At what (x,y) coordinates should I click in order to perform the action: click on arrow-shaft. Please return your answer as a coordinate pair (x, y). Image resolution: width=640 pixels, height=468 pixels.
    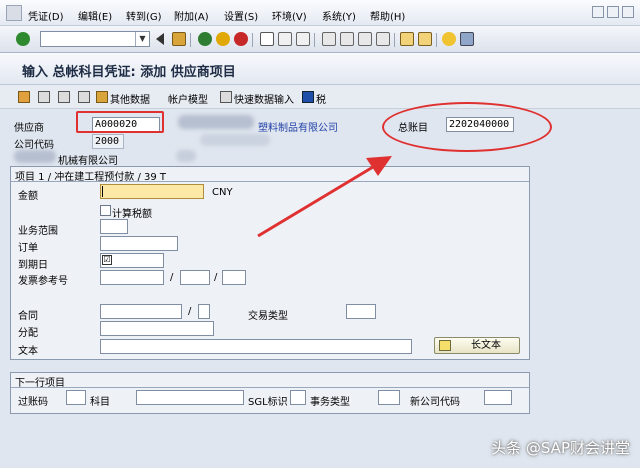
    Looking at the image, I should click on (318, 200).